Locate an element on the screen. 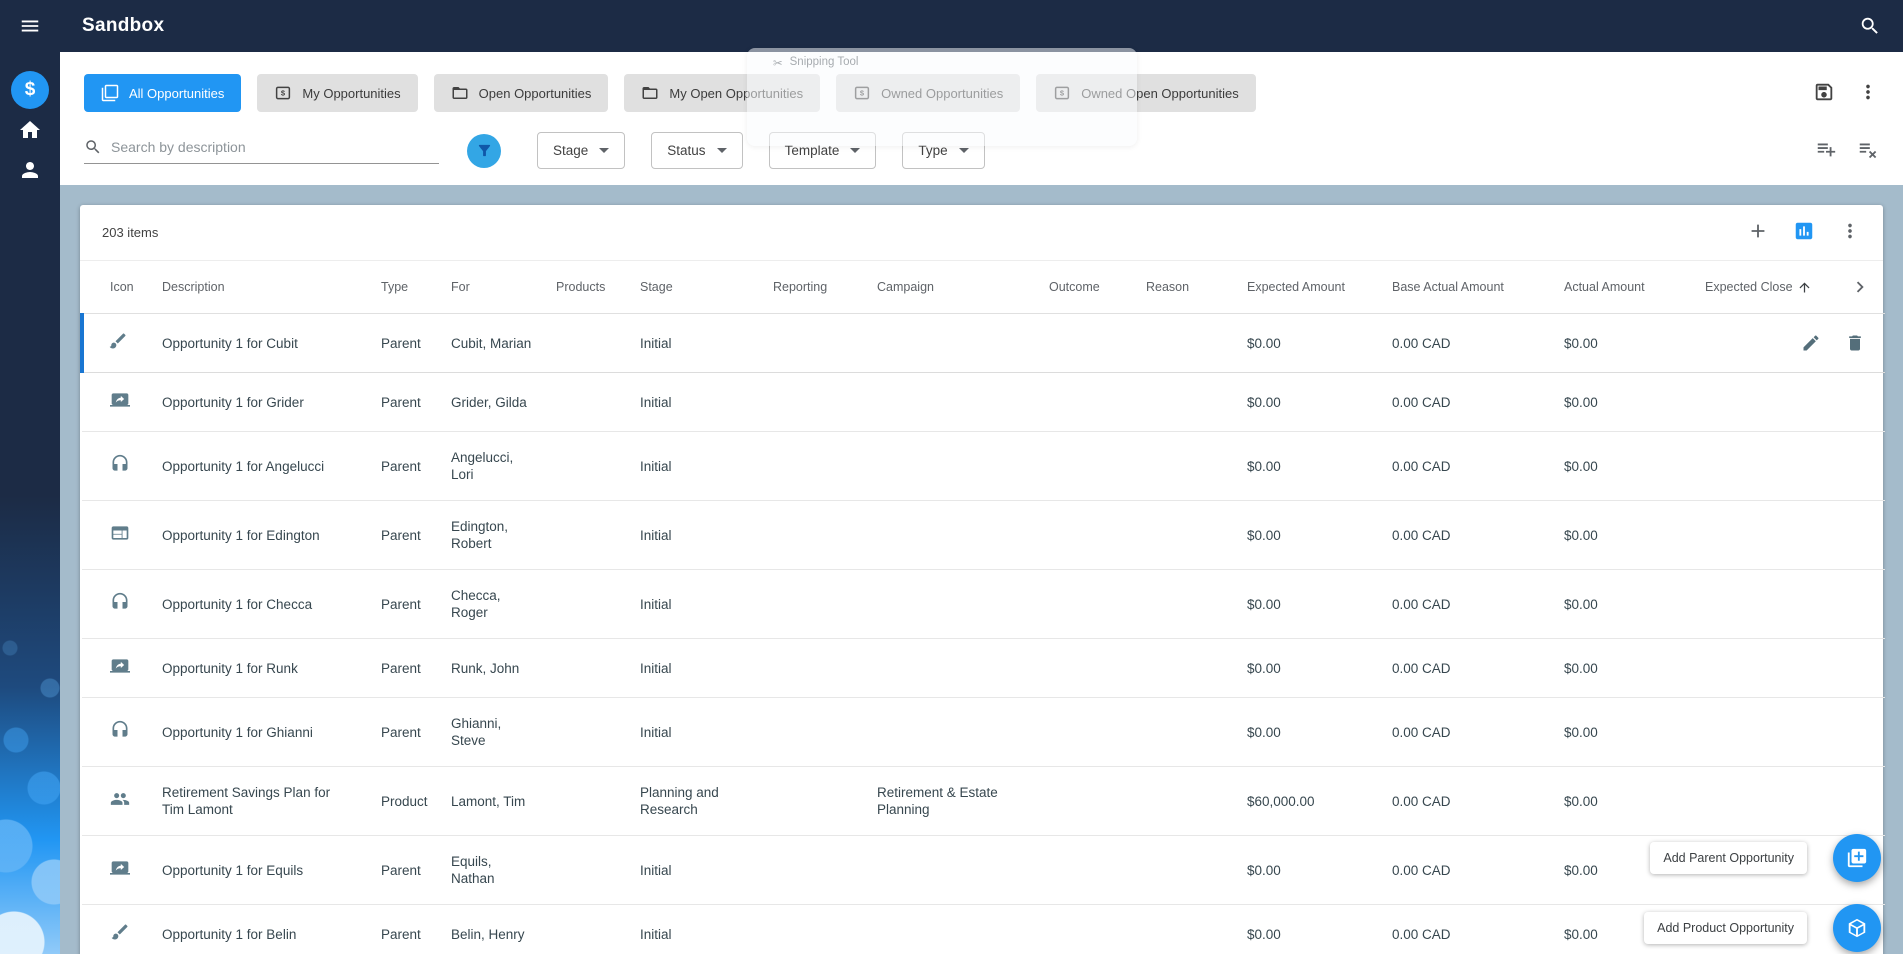 Image resolution: width=1903 pixels, height=954 pixels. column-header-base-actual-amount: Base Actual Amount is located at coordinates (1478, 287).